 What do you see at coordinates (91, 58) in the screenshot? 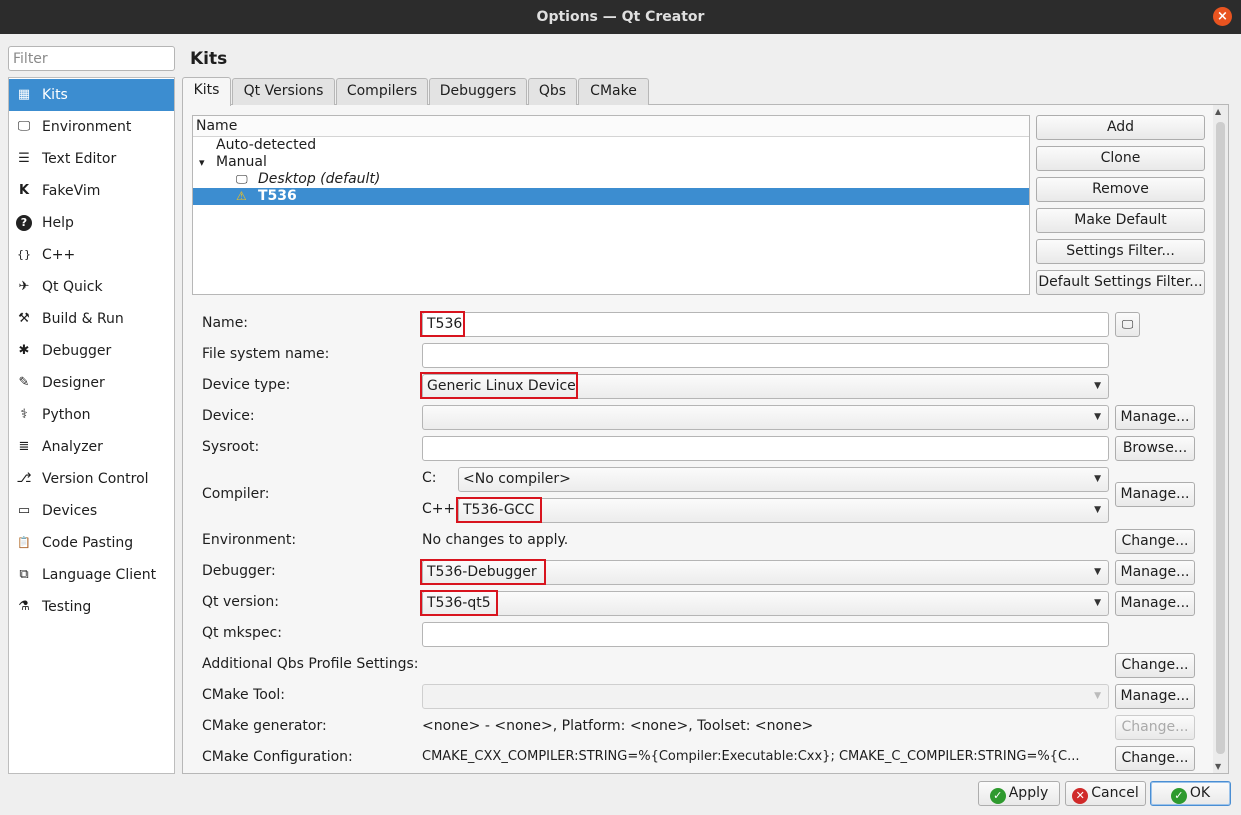
I see `filter-input` at bounding box center [91, 58].